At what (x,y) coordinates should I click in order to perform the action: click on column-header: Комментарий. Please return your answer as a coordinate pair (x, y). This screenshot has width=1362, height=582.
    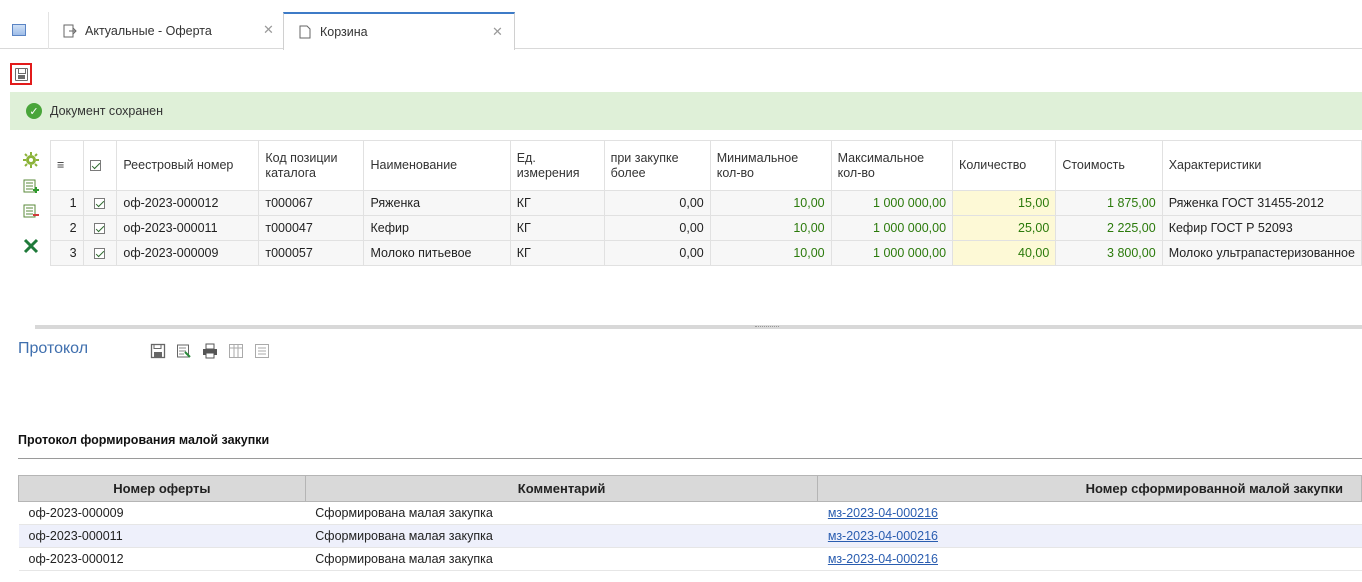
    Looking at the image, I should click on (561, 488).